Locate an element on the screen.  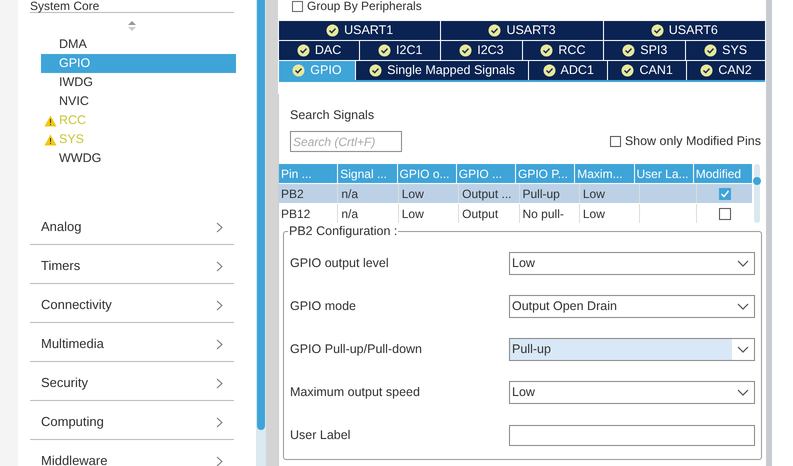
dropdown-field: Pull-up is located at coordinates (632, 349).